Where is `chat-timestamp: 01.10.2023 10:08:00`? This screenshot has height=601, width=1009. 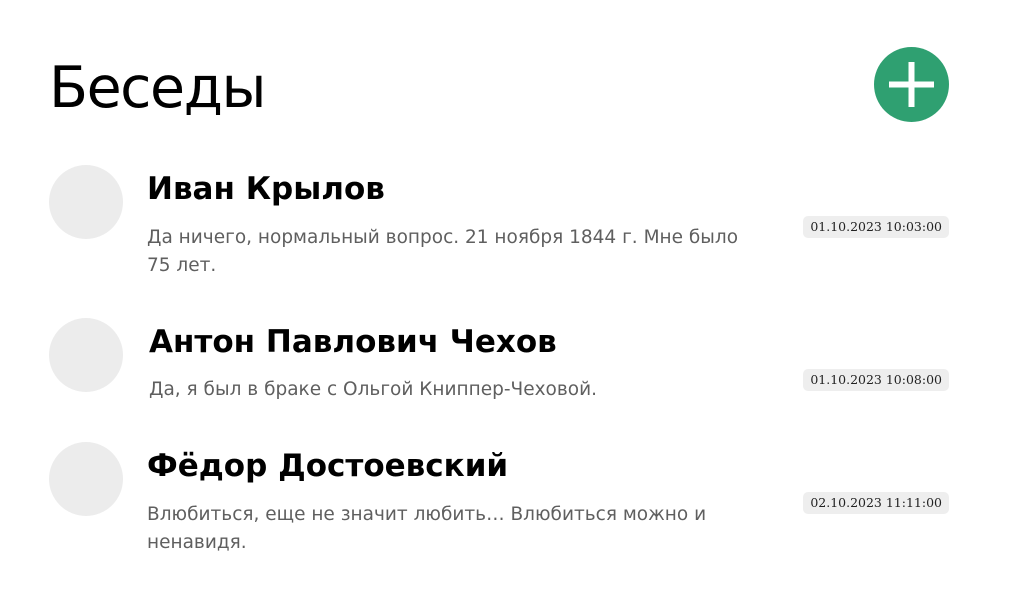
chat-timestamp: 01.10.2023 10:08:00 is located at coordinates (876, 380).